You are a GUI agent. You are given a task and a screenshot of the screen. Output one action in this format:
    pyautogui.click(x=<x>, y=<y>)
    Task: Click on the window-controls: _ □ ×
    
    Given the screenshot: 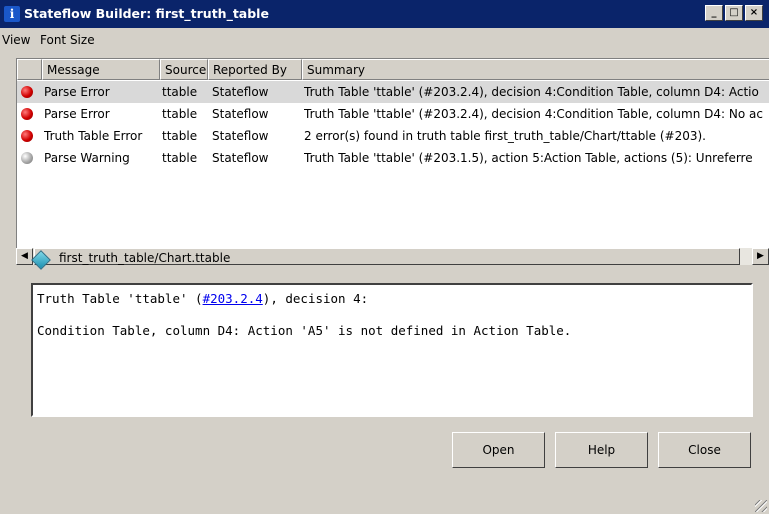 What is the action you would take?
    pyautogui.click(x=734, y=13)
    